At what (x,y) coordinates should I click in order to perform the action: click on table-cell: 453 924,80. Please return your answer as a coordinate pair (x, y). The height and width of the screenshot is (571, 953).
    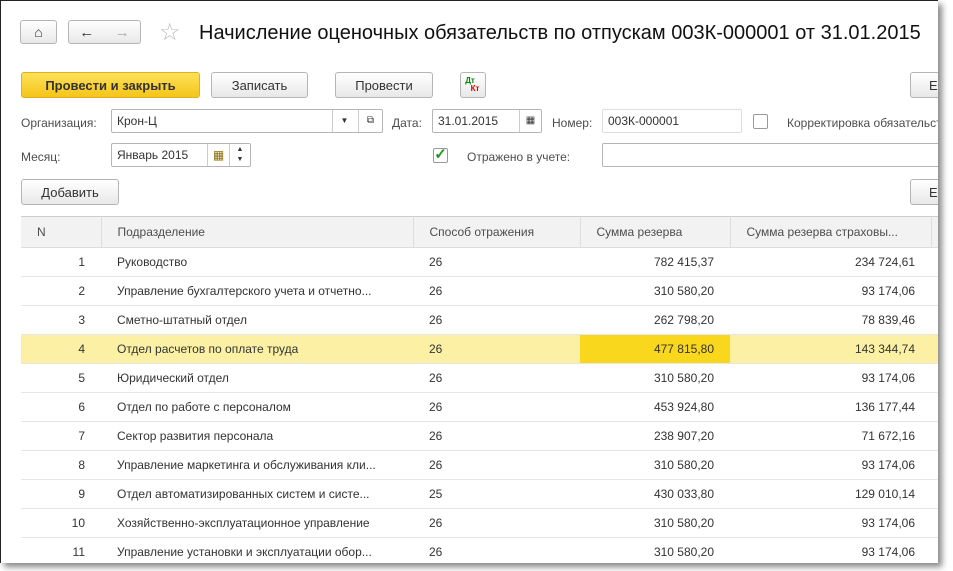
    Looking at the image, I should click on (655, 407).